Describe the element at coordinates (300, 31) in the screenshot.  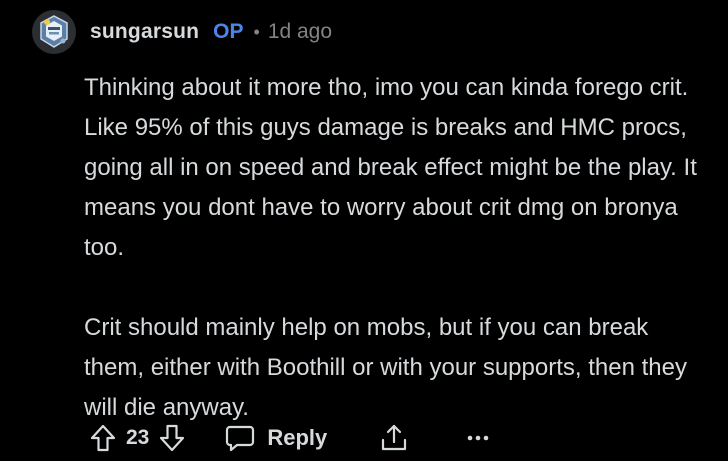
I see `comment-timestamp: 1d ago` at that location.